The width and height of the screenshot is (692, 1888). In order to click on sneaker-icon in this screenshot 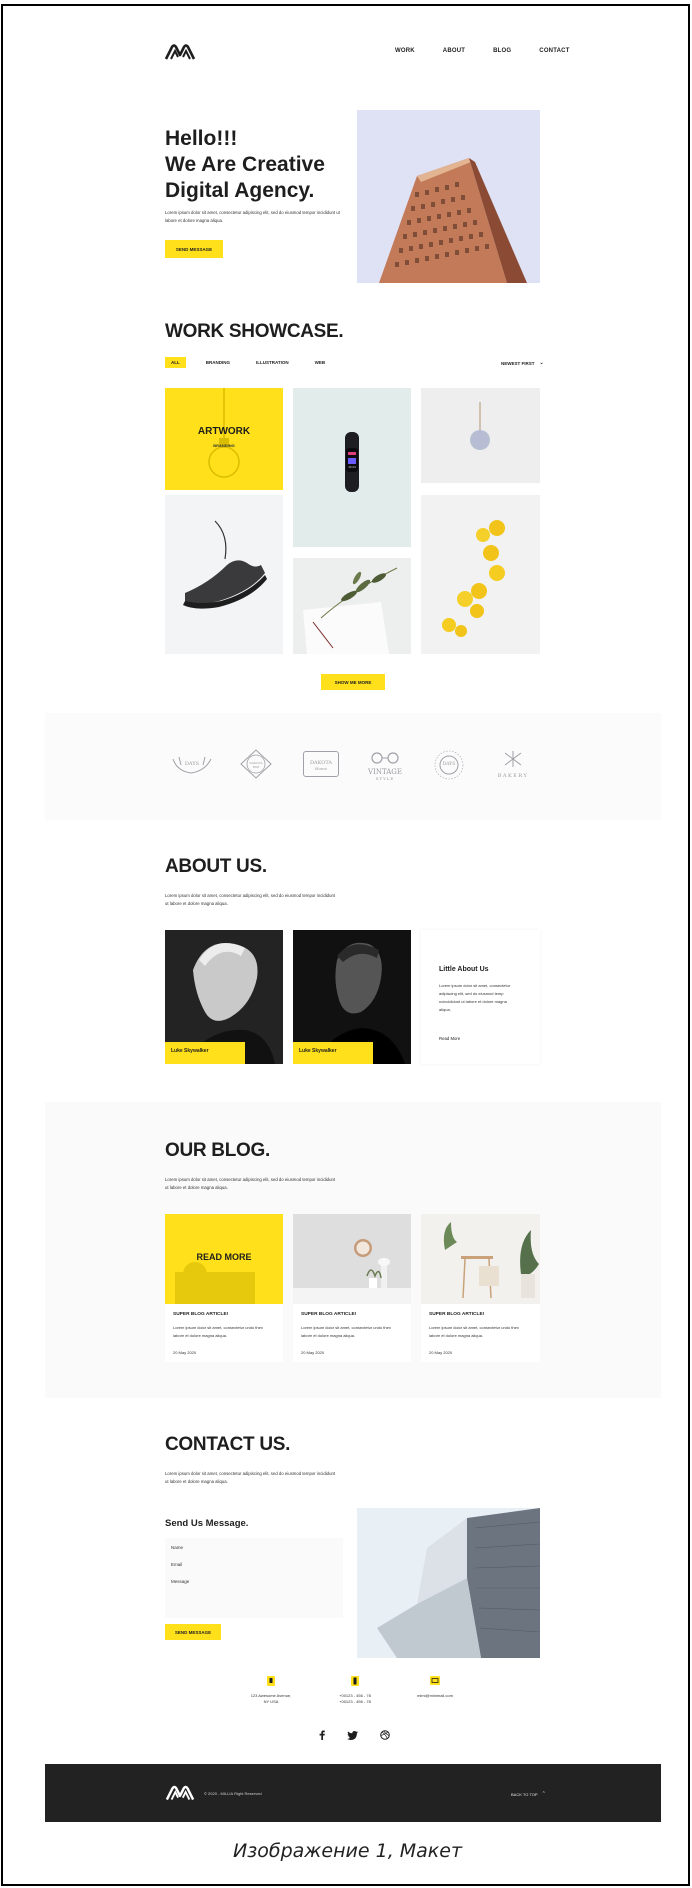, I will do `click(225, 564)`.